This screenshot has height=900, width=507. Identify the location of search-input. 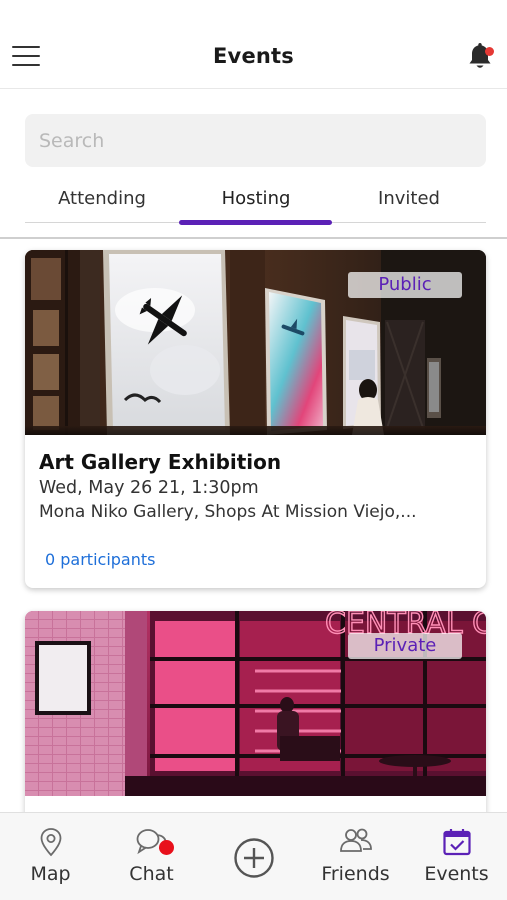
(255, 140).